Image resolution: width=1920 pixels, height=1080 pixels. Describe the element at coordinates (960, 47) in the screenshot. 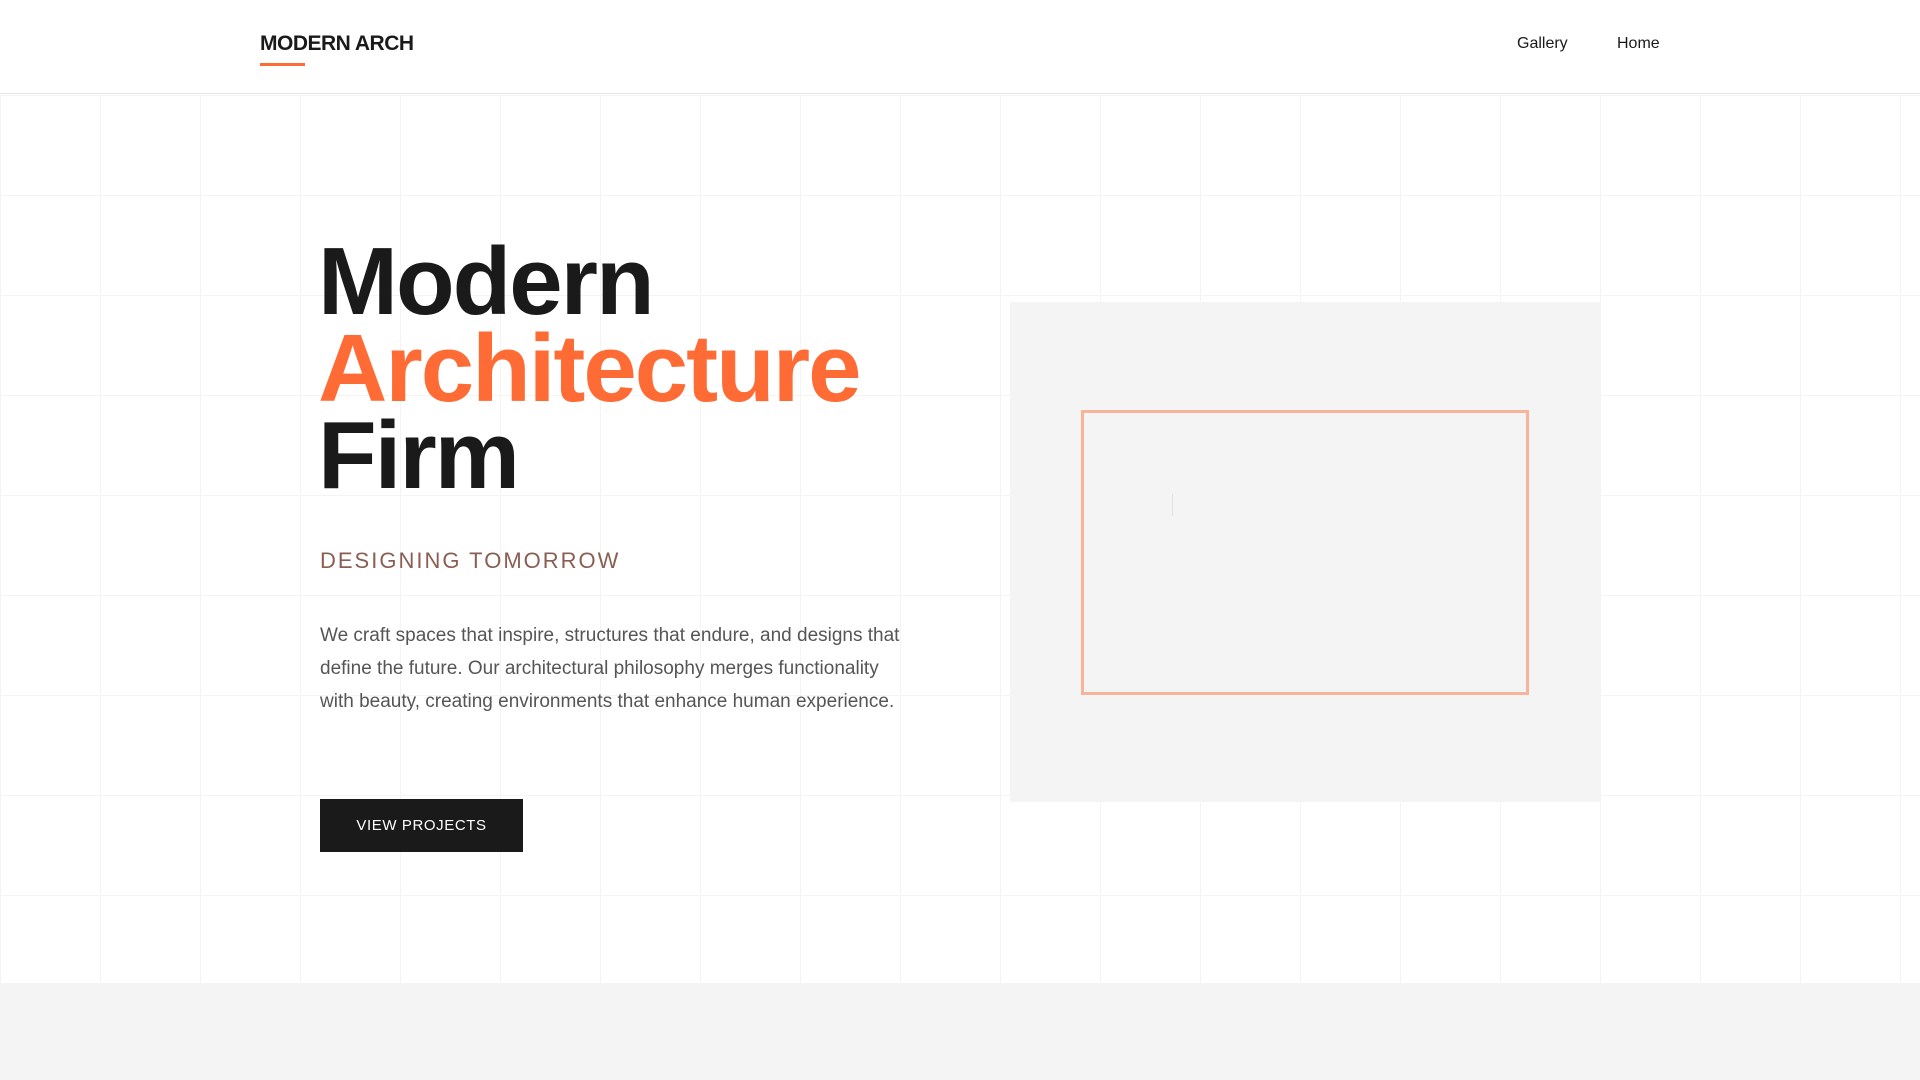

I see `top-navbar: MODERN ARCH Gallery Home` at that location.